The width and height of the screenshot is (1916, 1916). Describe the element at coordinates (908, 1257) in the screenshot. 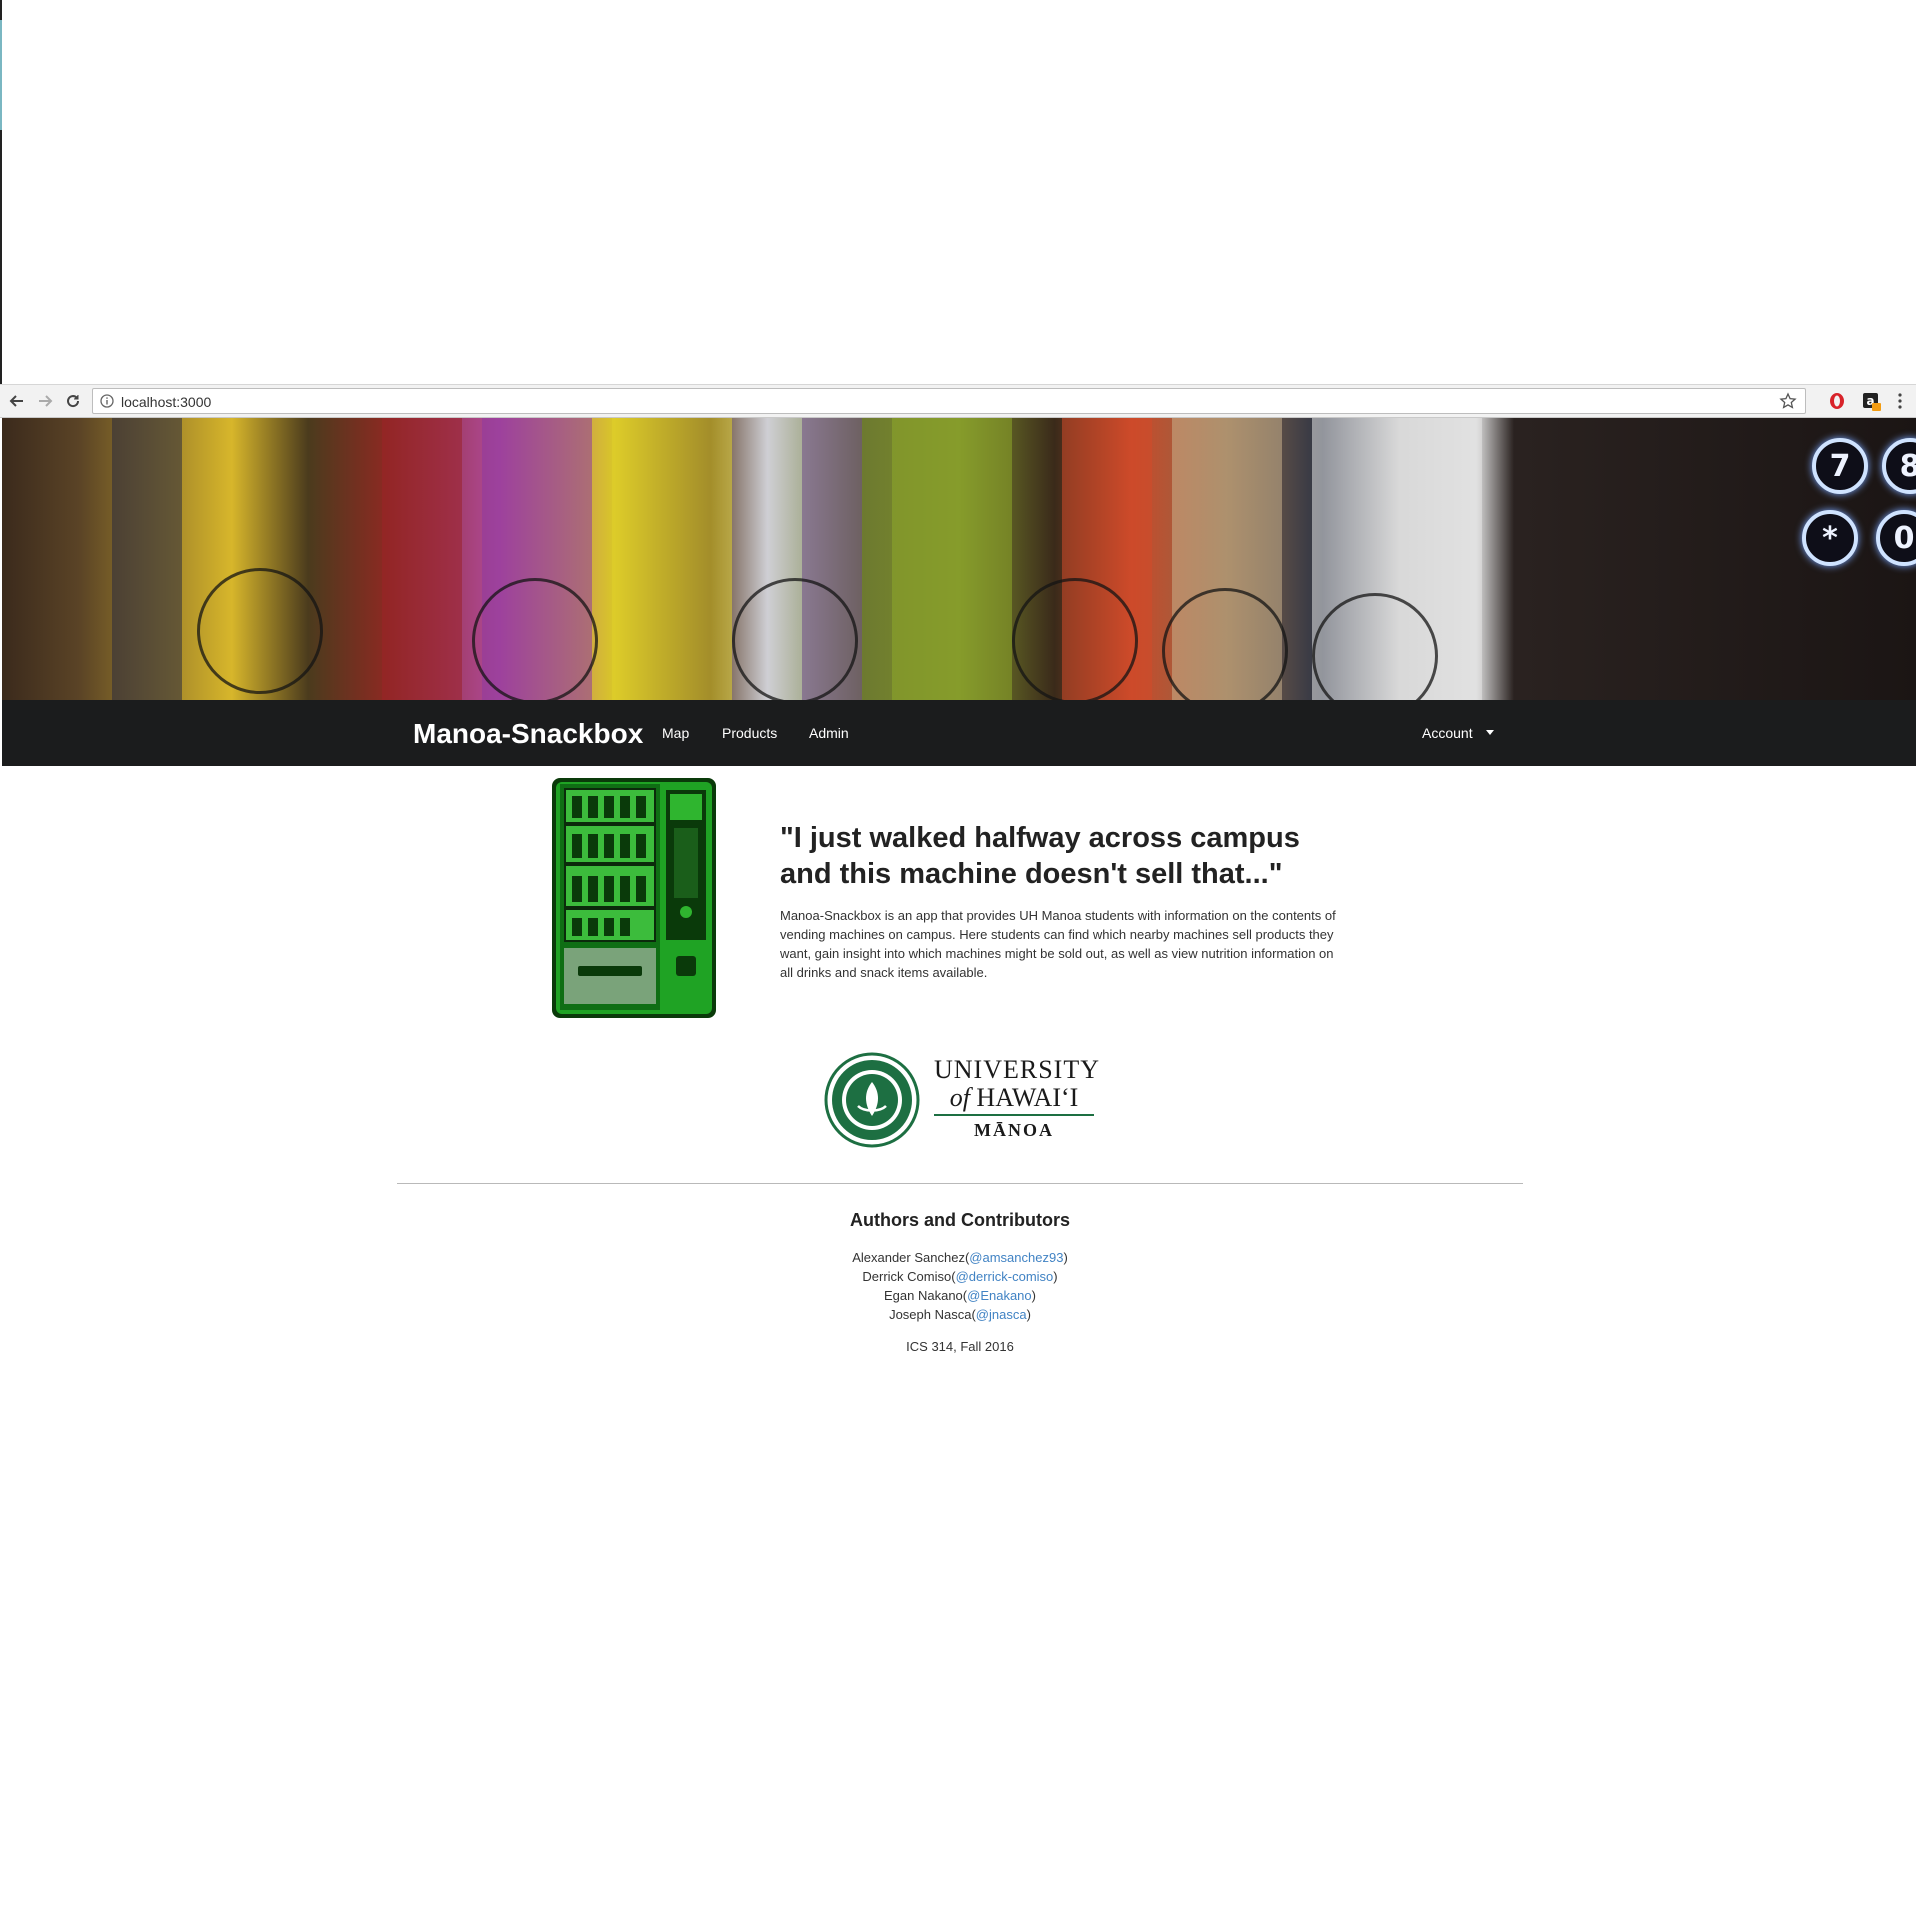

I see `author-name: Alexander Sanchez` at that location.